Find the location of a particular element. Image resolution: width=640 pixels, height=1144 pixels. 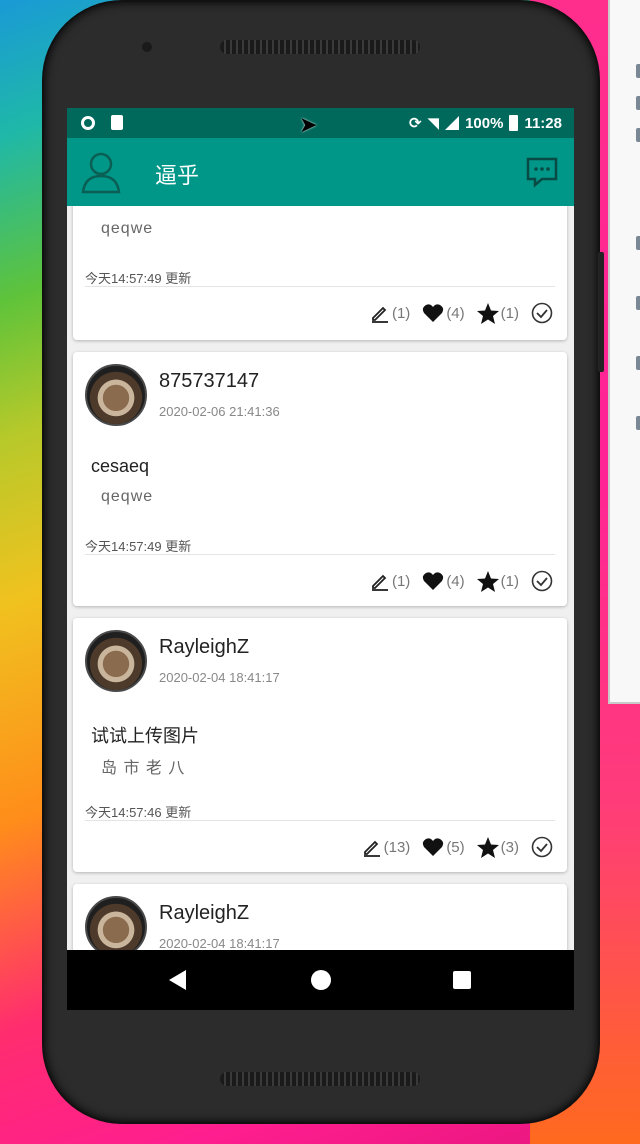

like-count: (5) is located at coordinates (455, 847).